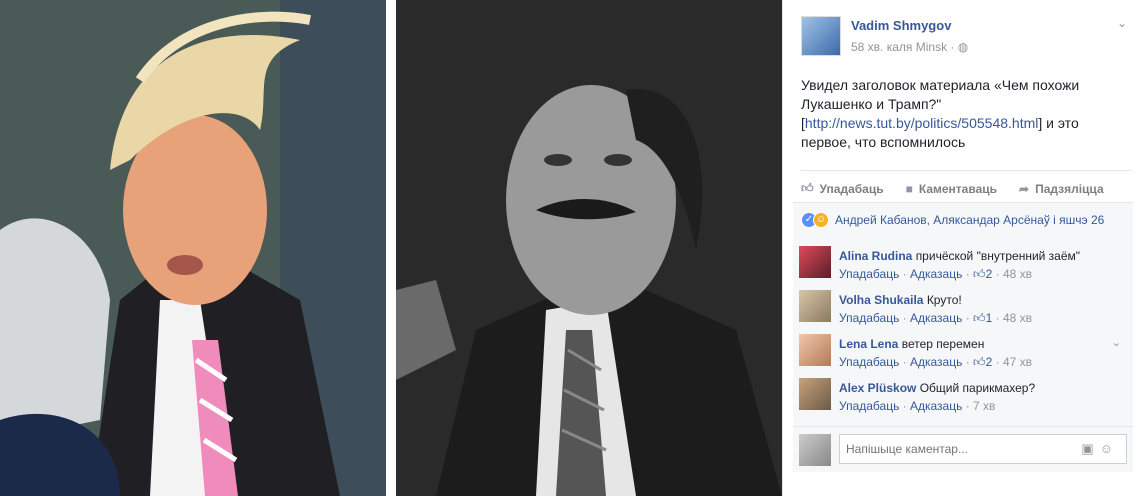 Image resolution: width=1142 pixels, height=496 pixels. I want to click on post-meta: 58 хв. каля Minsk · ◍, so click(909, 47).